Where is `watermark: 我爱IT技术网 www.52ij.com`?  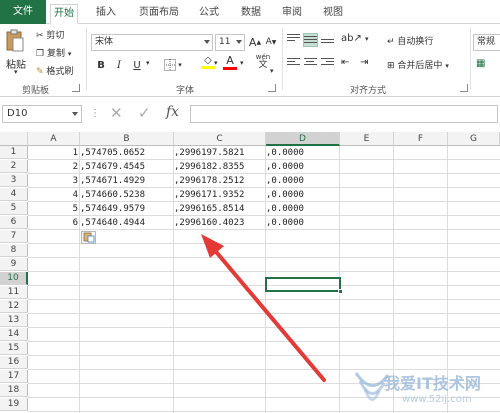 watermark: 我爱IT技术网 www.52ij.com is located at coordinates (425, 389).